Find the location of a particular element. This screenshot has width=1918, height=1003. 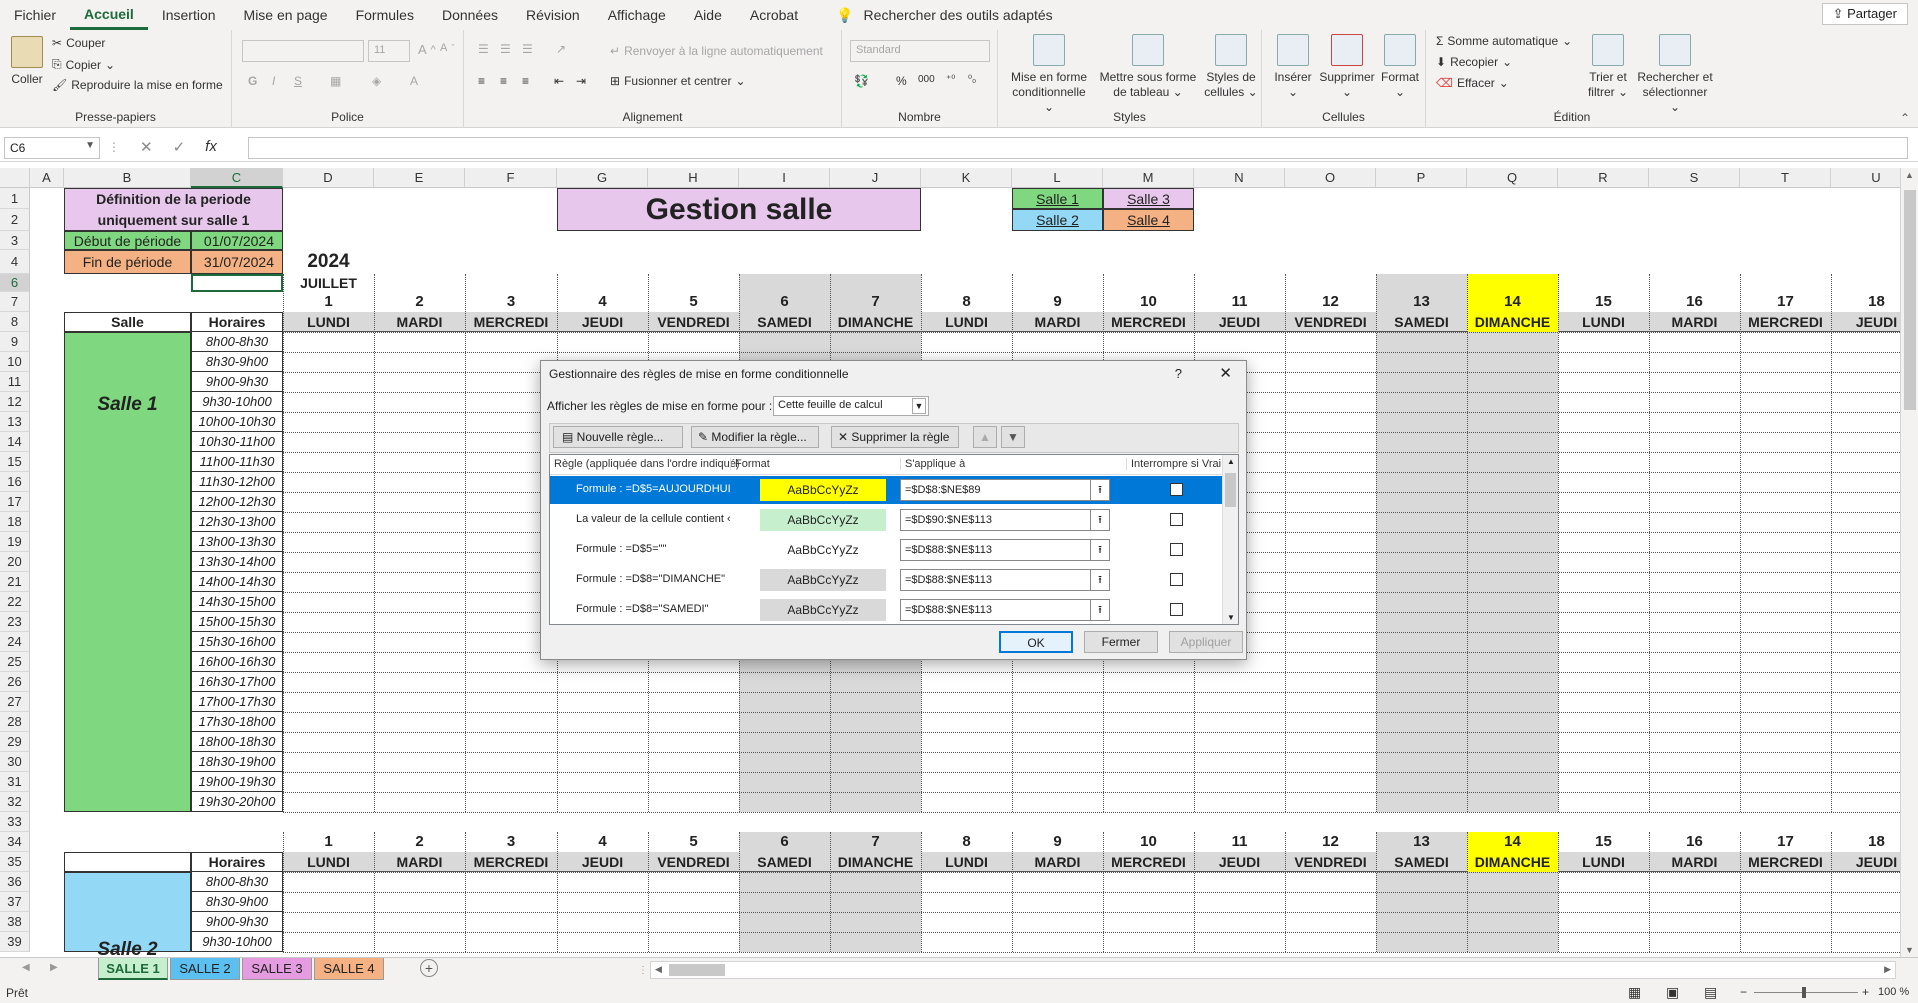

row-header-31: 31 is located at coordinates (15, 782).